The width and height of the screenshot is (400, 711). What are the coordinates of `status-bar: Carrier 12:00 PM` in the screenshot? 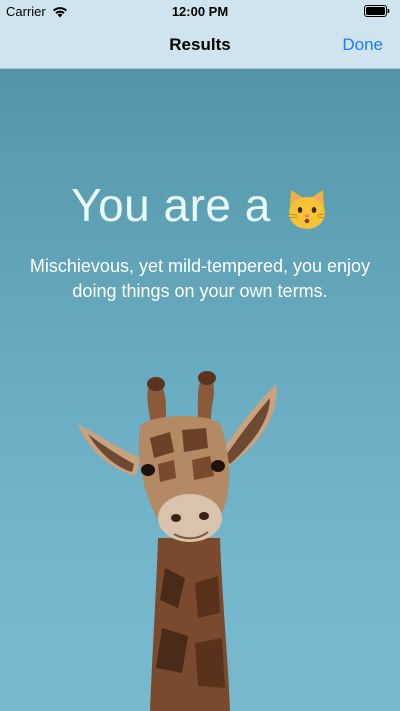 It's located at (200, 11).